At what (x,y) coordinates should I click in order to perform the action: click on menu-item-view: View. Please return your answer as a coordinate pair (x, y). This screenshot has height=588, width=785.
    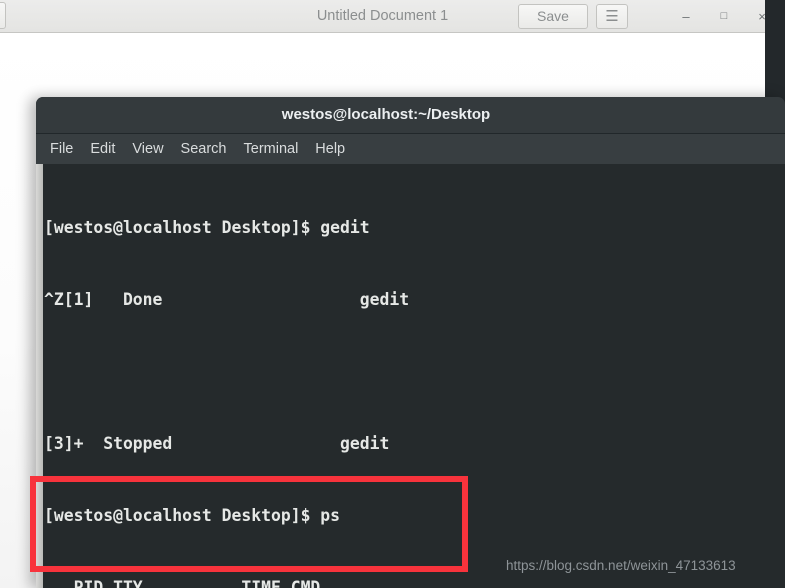
    Looking at the image, I should click on (147, 149).